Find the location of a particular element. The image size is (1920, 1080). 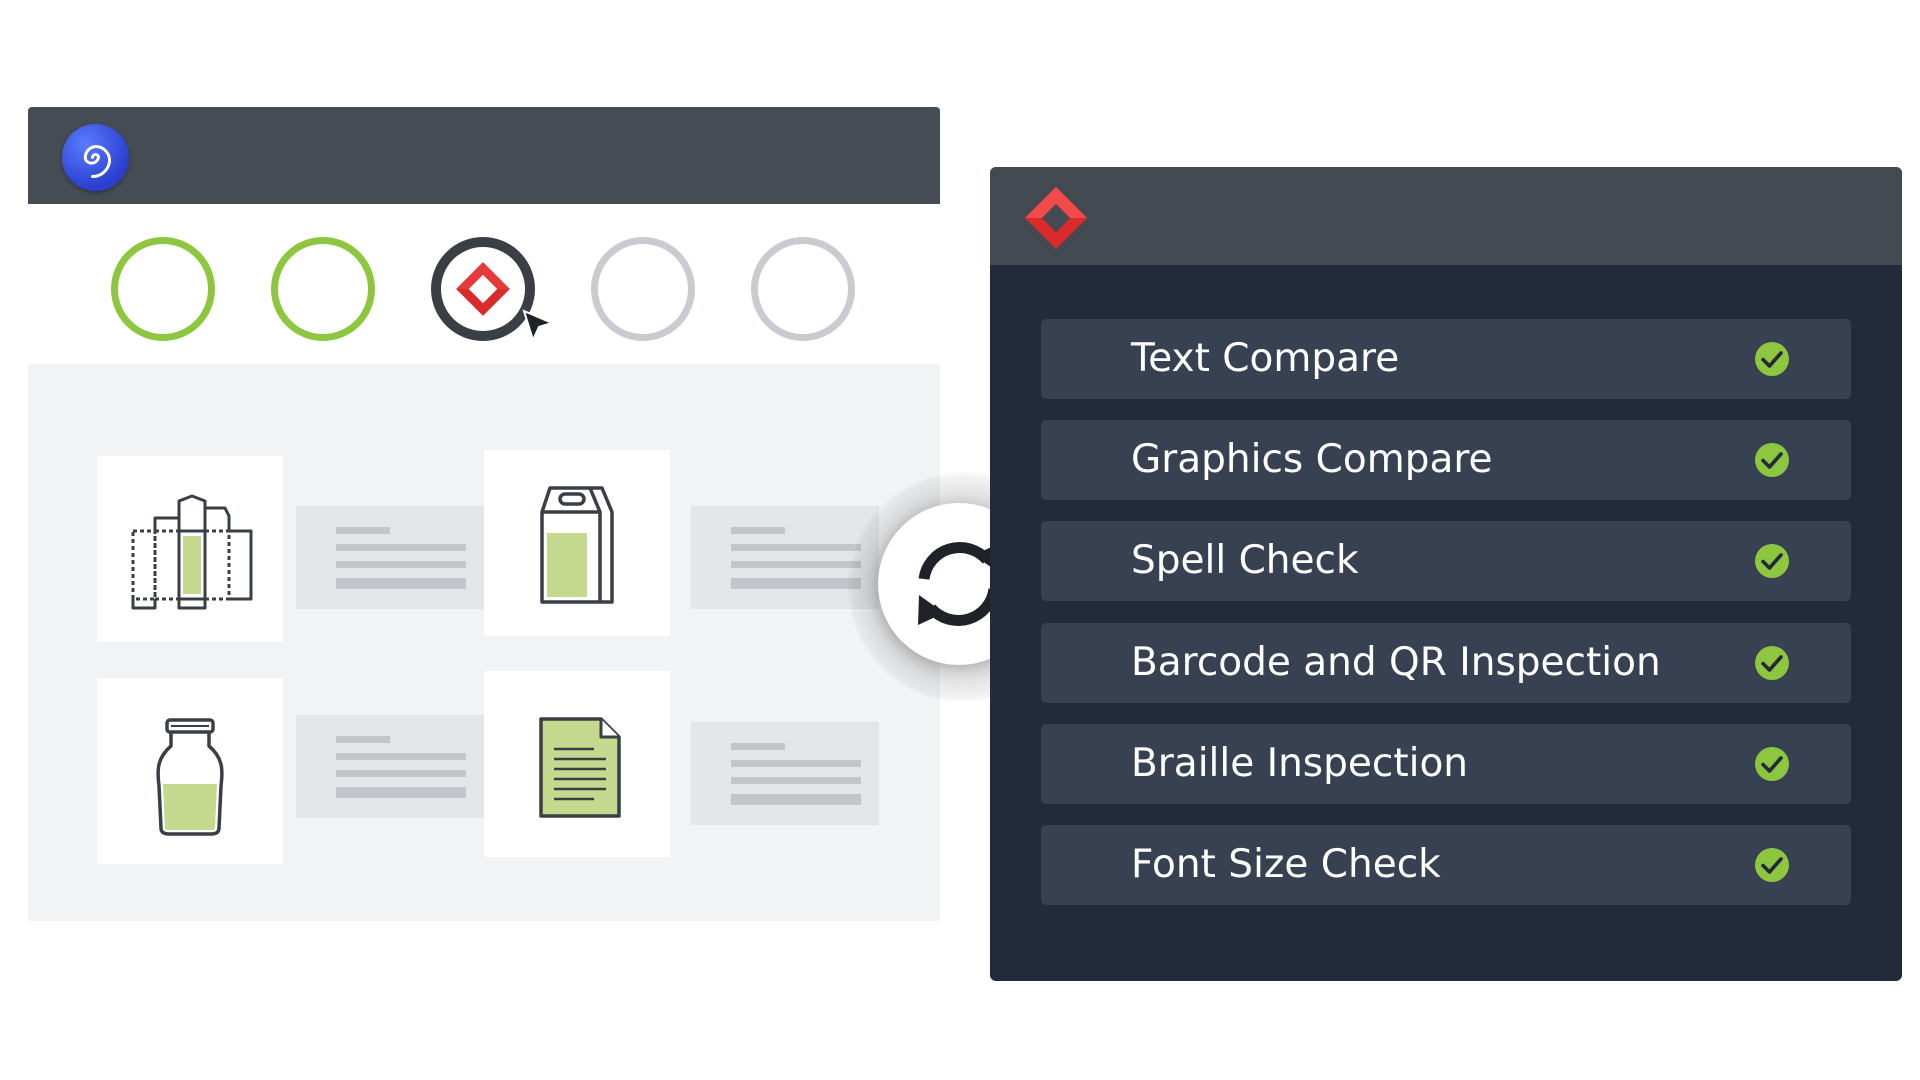

cursor-arrow-icon is located at coordinates (538, 326).